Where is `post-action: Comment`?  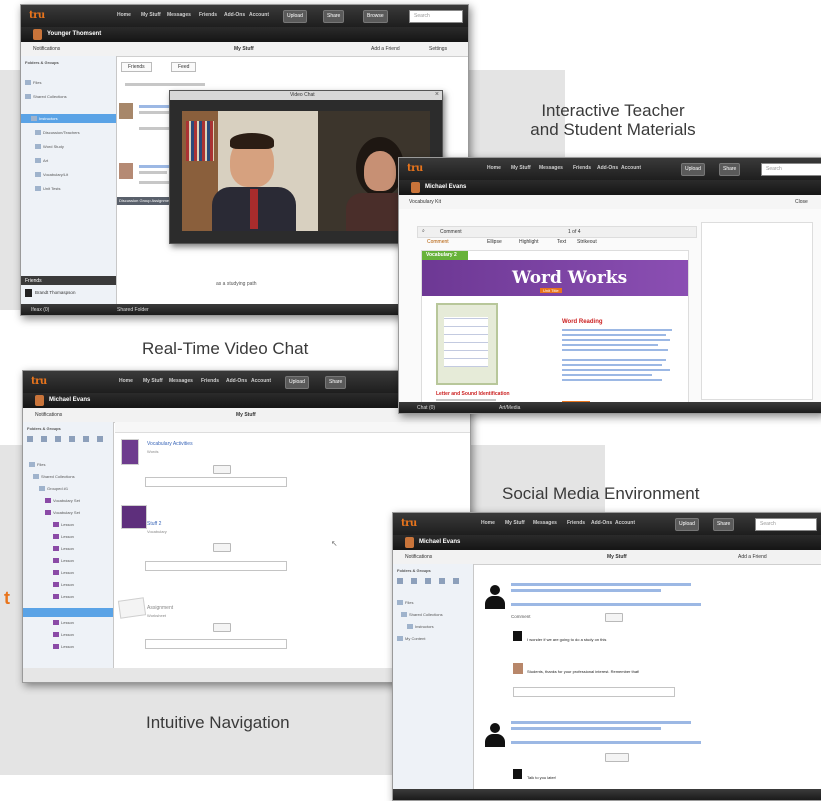 post-action: Comment is located at coordinates (521, 616).